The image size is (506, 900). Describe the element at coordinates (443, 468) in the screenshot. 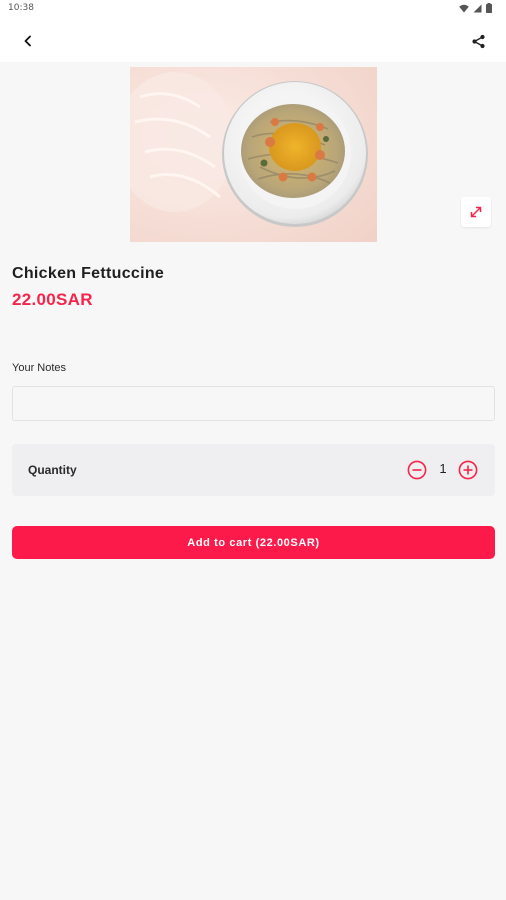

I see `quantity-value: 1` at that location.